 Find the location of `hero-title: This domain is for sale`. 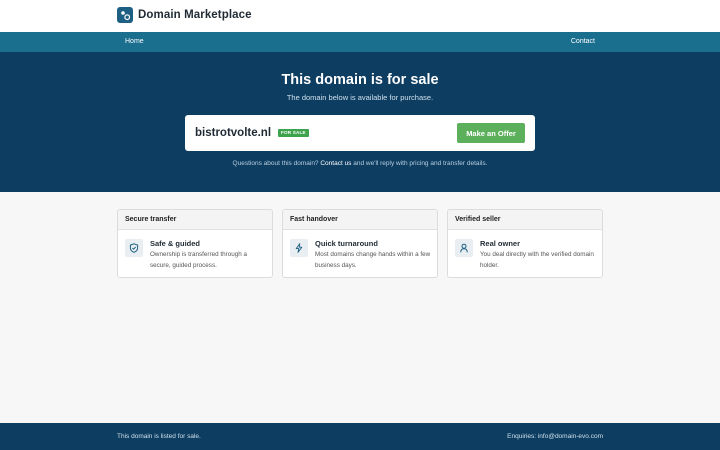

hero-title: This domain is for sale is located at coordinates (360, 80).